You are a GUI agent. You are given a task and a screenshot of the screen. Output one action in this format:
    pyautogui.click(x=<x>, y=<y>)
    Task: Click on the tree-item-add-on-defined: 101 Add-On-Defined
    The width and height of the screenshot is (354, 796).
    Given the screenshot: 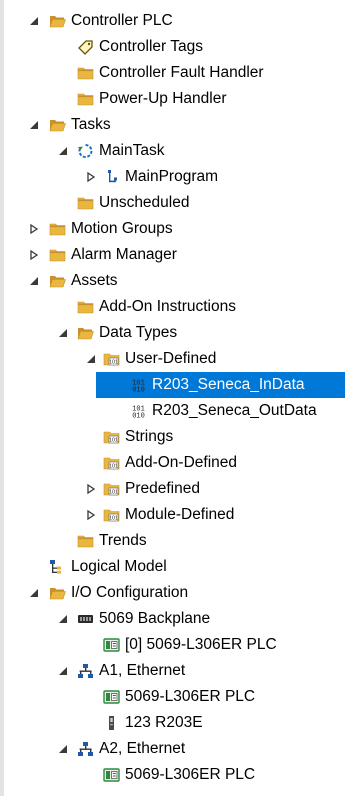 What is the action you would take?
    pyautogui.click(x=177, y=463)
    